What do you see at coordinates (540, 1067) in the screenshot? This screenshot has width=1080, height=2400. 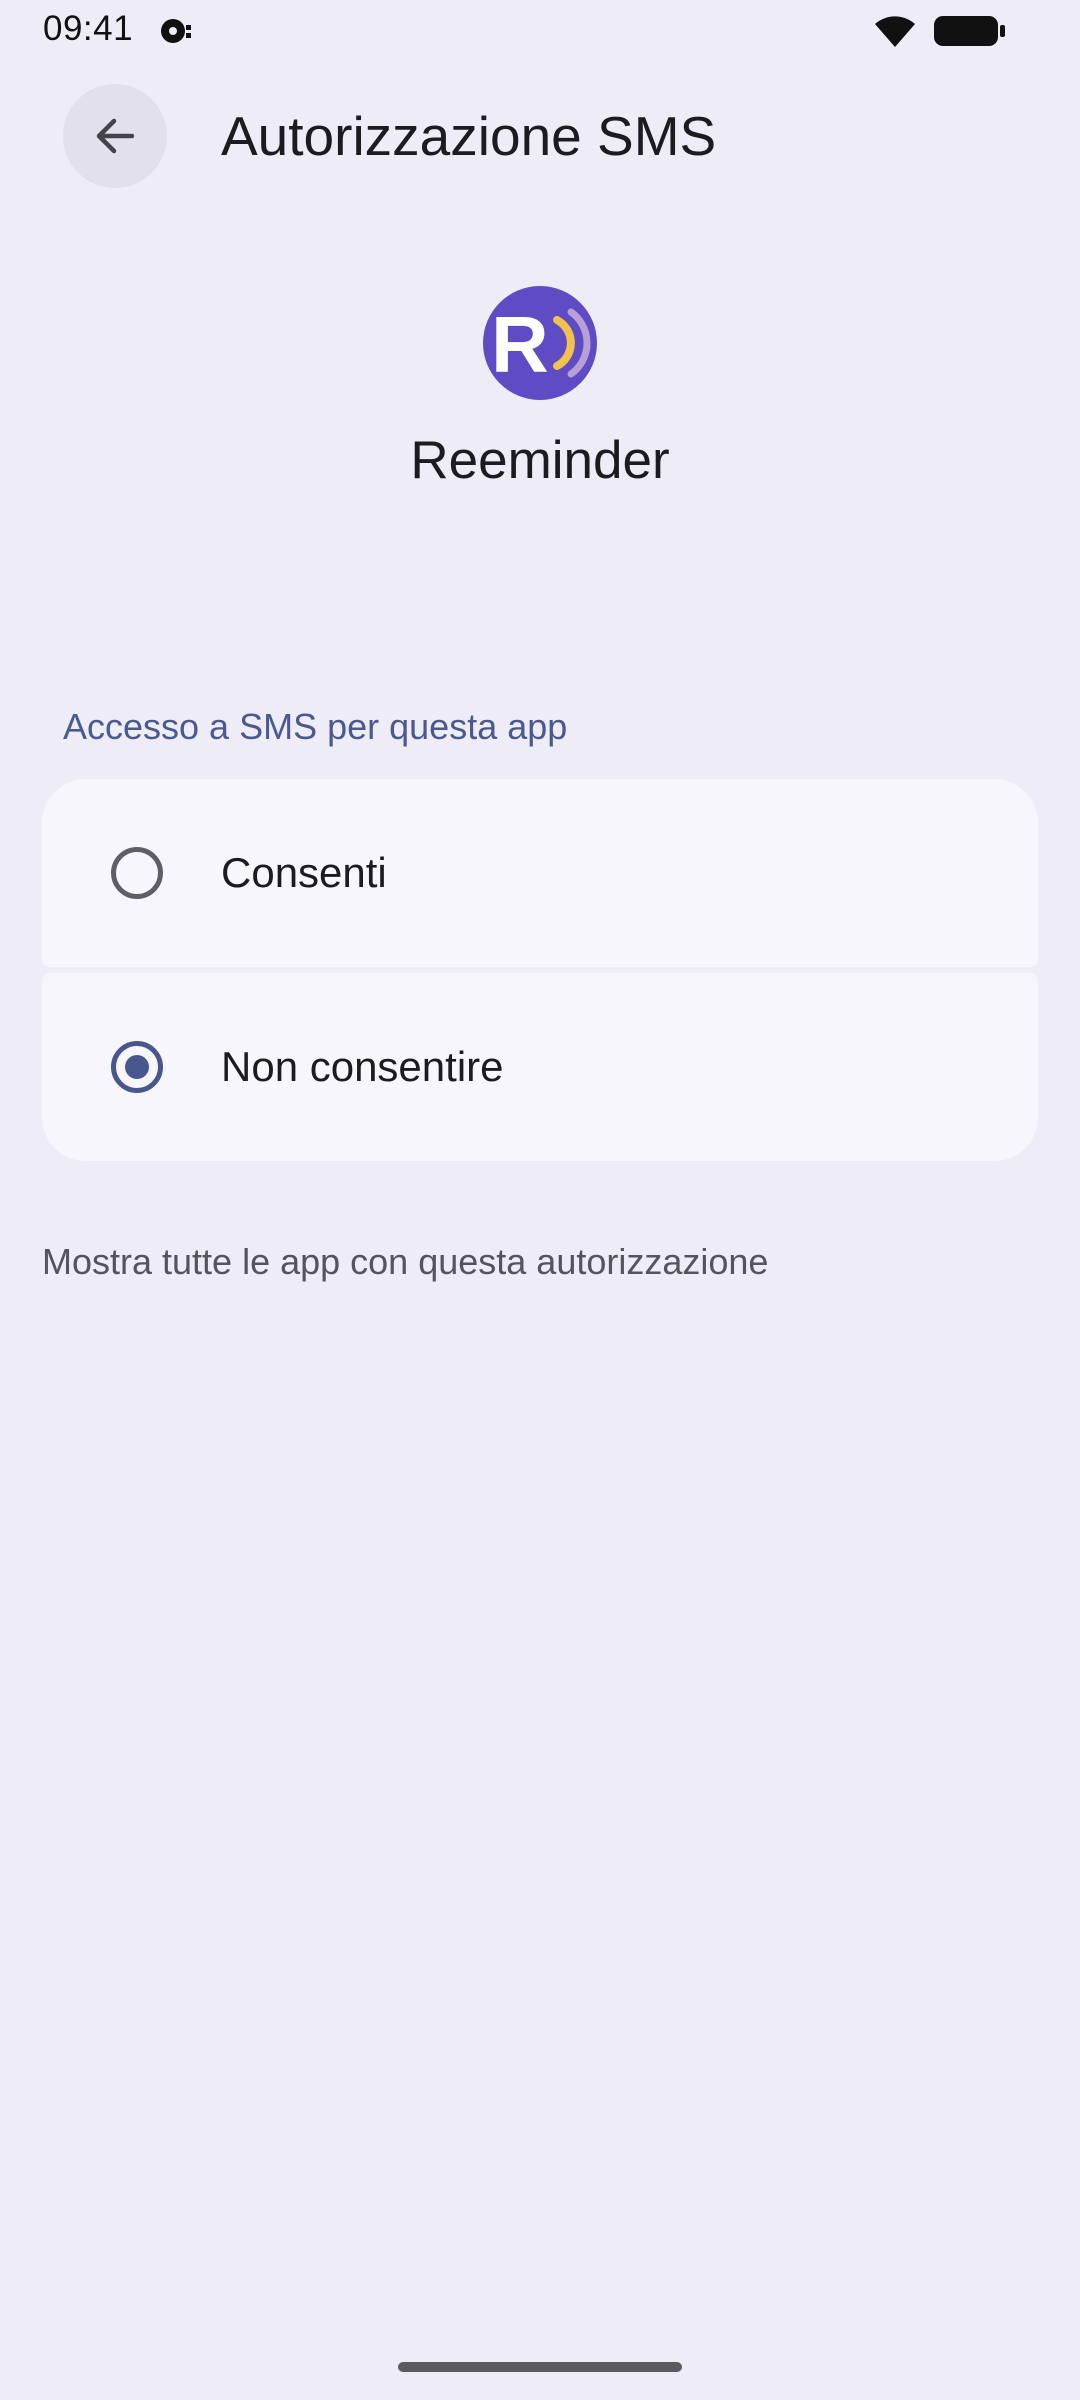 I see `option-deny: Non consentire` at bounding box center [540, 1067].